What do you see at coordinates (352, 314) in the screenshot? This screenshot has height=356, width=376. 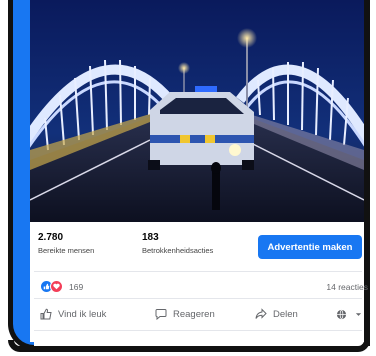 I see `audience-selector` at bounding box center [352, 314].